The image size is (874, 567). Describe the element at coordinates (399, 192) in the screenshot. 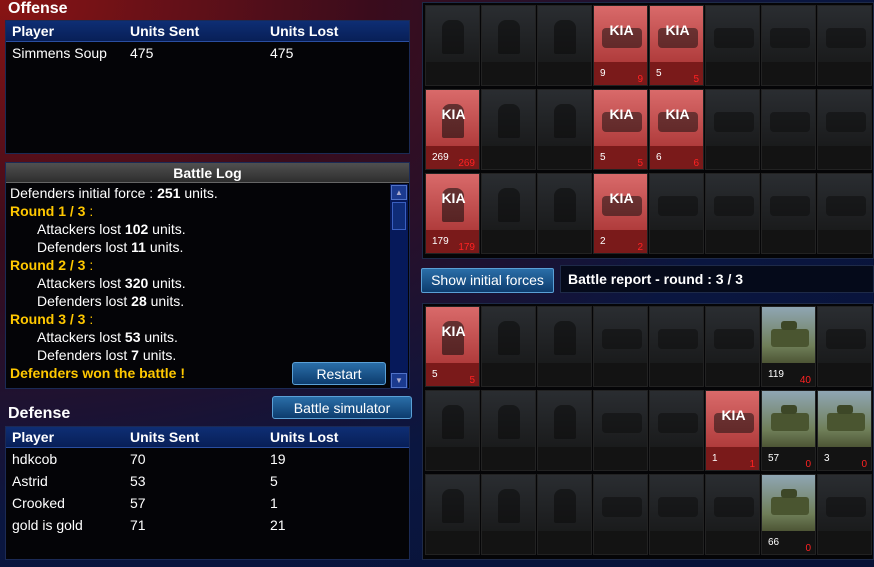

I see `scroll-up-icon: ▲` at that location.